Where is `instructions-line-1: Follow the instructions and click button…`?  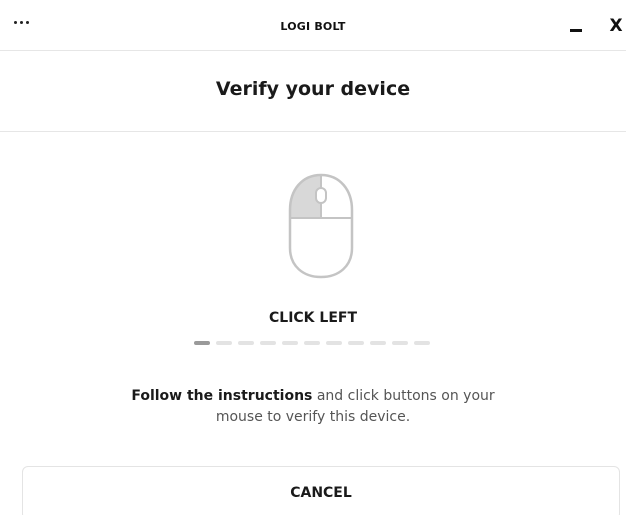 instructions-line-1: Follow the instructions and click button… is located at coordinates (313, 396).